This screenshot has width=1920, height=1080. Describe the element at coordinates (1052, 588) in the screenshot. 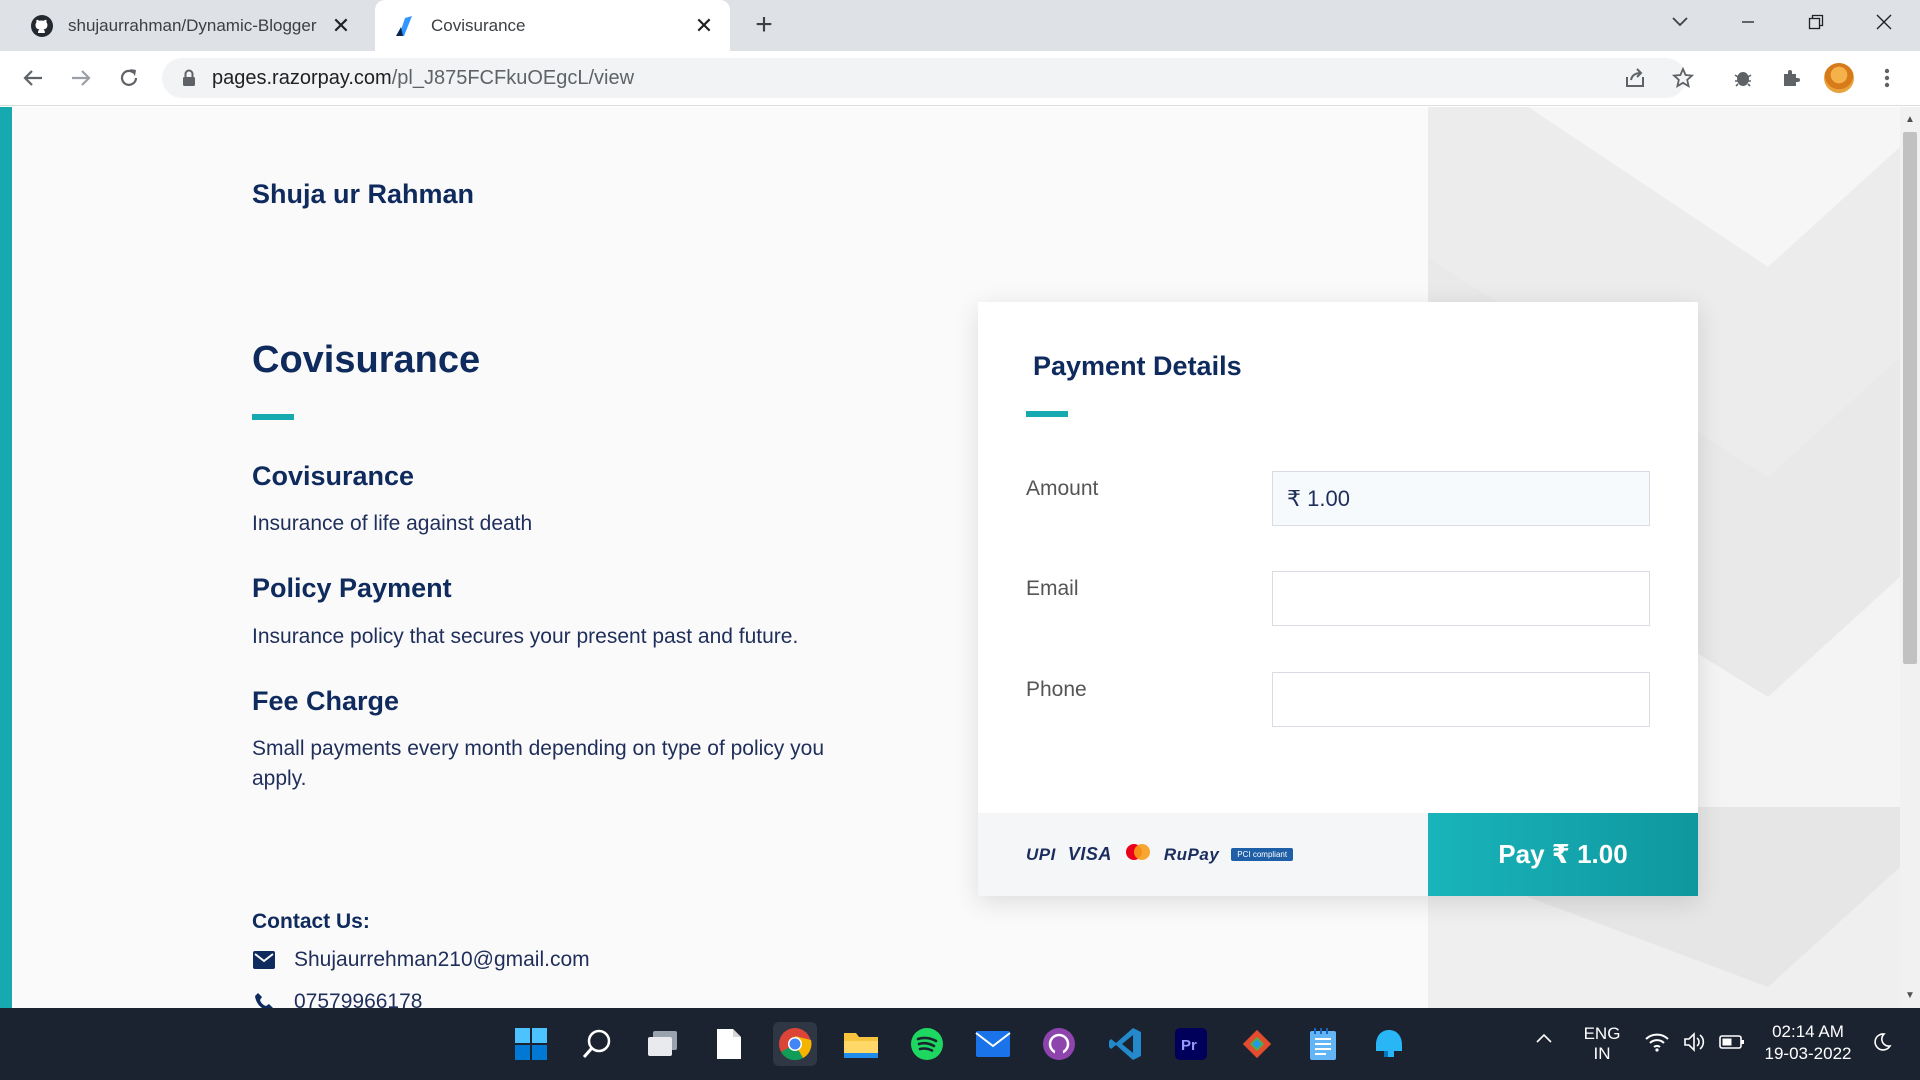

I see `email-label: Email` at that location.